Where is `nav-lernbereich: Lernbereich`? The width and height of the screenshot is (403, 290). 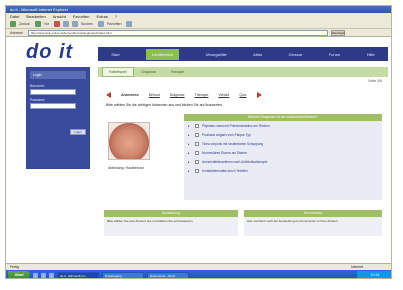 nav-lernbereich: Lernbereich is located at coordinates (163, 54).